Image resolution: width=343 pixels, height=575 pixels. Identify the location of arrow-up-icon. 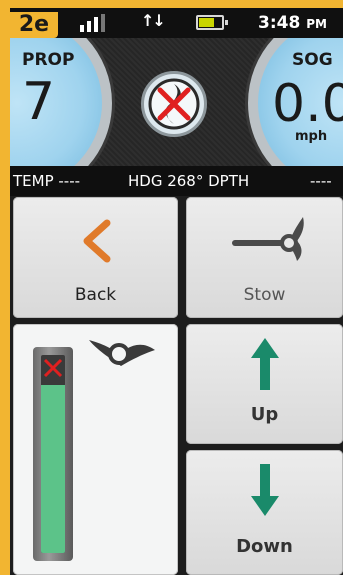
(265, 364).